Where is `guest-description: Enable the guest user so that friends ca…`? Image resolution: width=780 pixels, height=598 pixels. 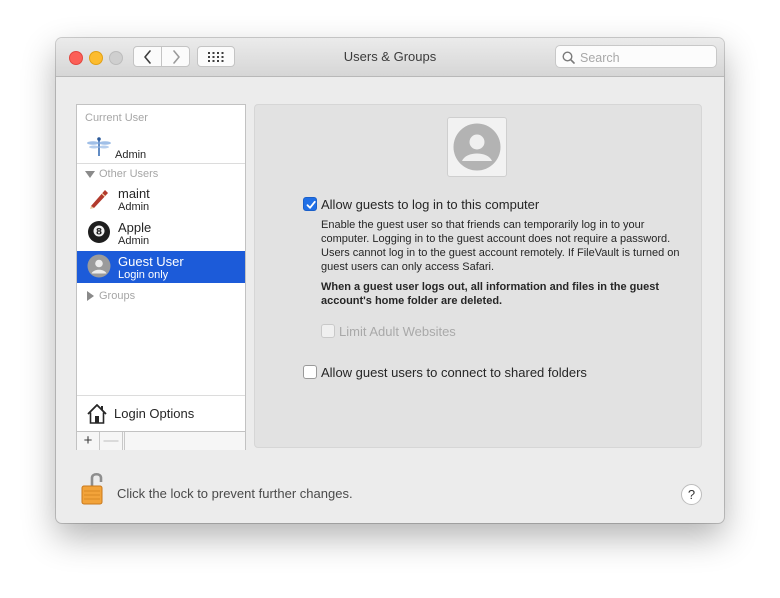
guest-description: Enable the guest user so that friends ca… is located at coordinates (500, 246).